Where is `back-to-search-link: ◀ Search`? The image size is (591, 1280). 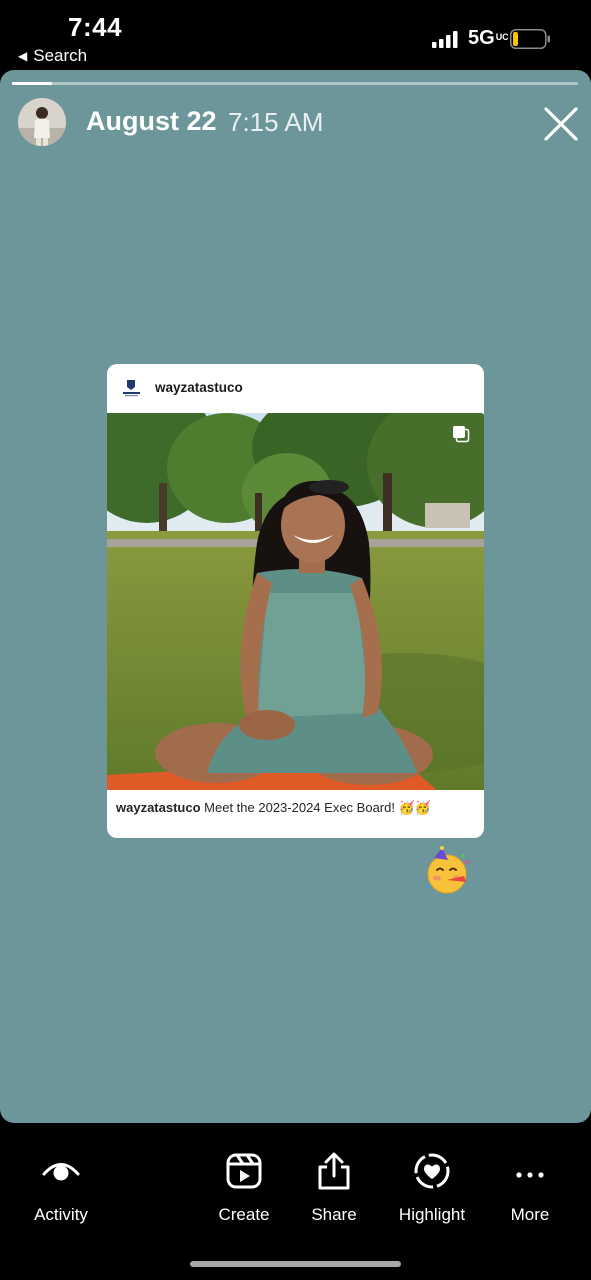
back-to-search-link: ◀ Search is located at coordinates (52, 56).